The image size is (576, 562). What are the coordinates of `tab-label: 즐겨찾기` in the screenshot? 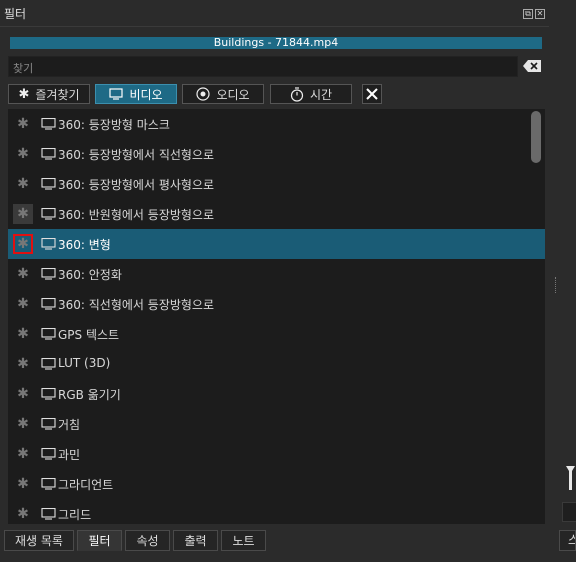 It's located at (57, 94).